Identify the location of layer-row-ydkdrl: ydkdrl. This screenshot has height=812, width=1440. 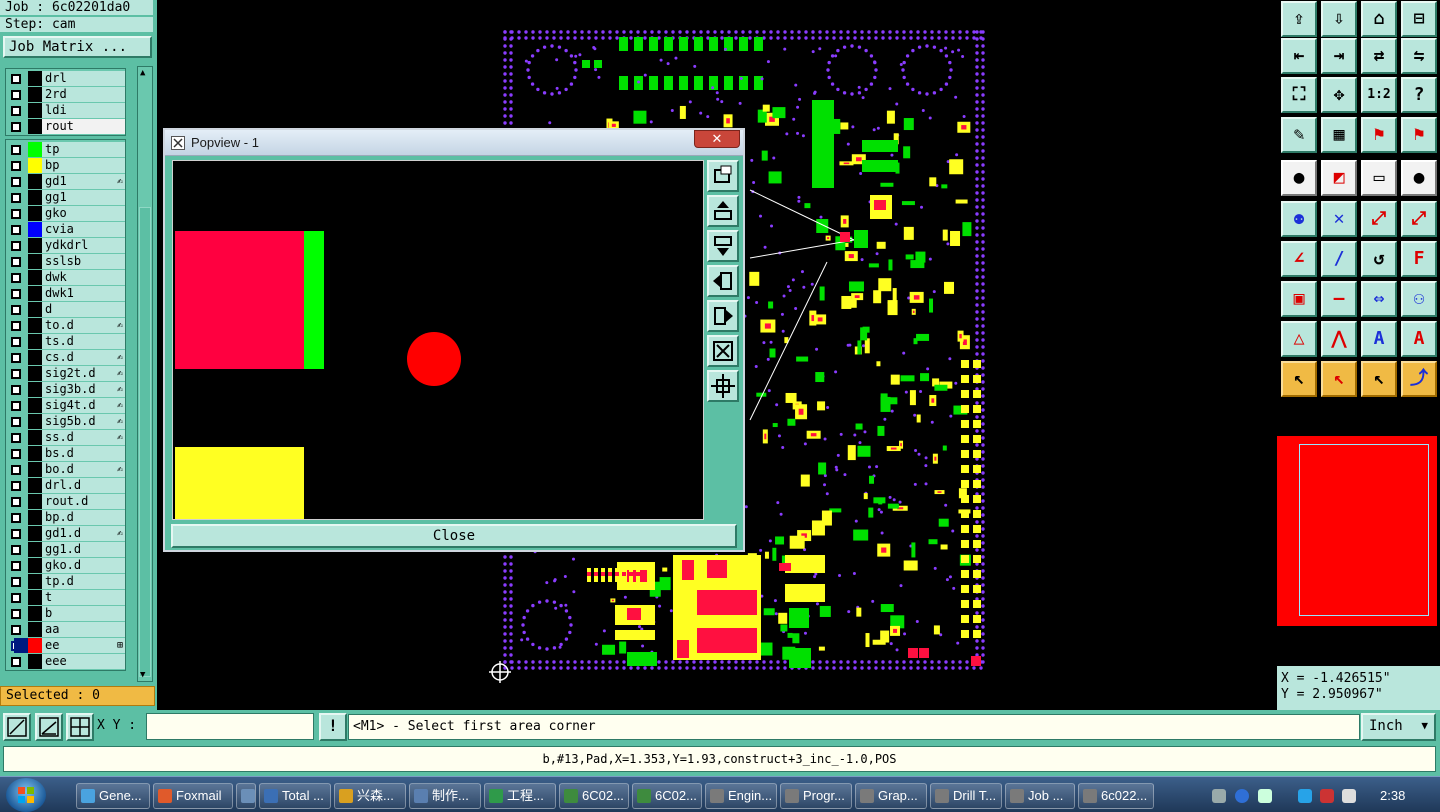
(66, 245).